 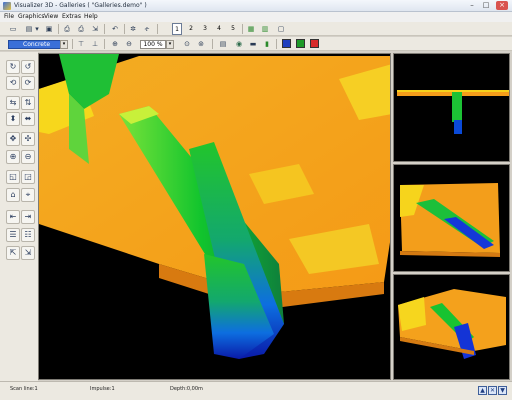 I want to click on undo-icon: ↶, so click(x=115, y=29).